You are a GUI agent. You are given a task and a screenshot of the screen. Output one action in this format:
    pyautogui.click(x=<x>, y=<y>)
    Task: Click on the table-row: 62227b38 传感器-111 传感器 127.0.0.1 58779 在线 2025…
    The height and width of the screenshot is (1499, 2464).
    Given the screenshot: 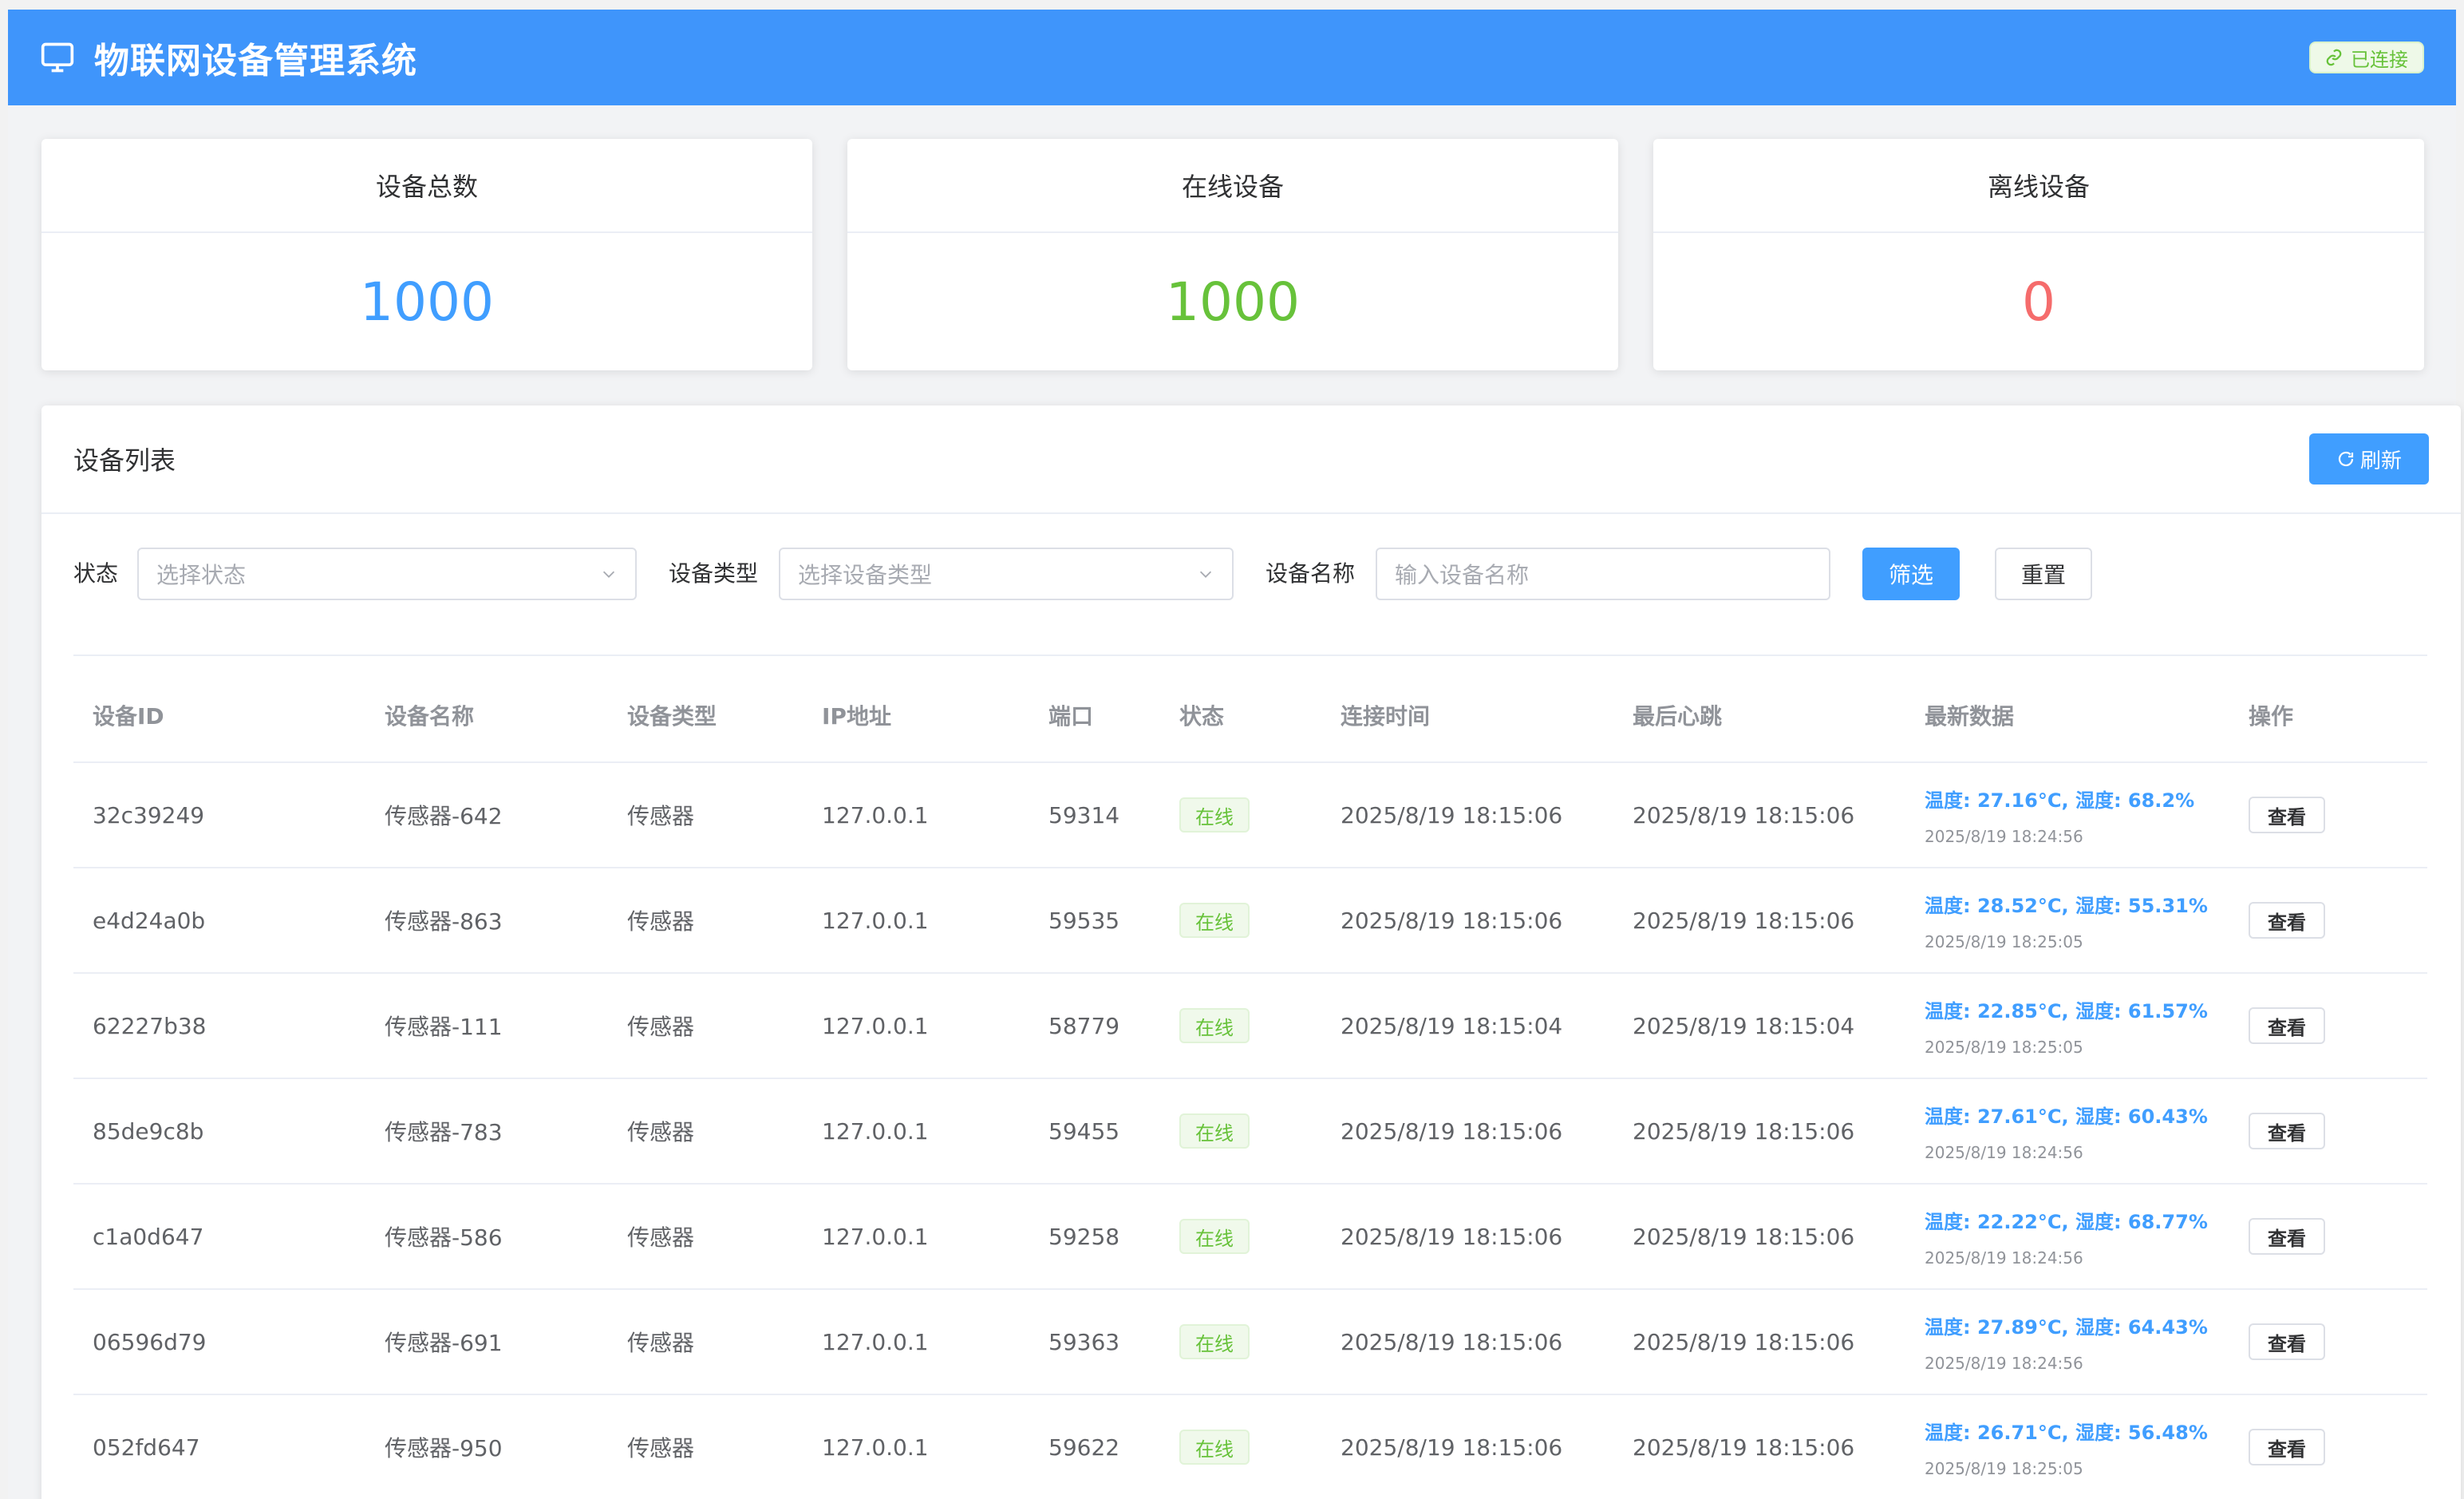 What is the action you would take?
    pyautogui.click(x=1250, y=1026)
    